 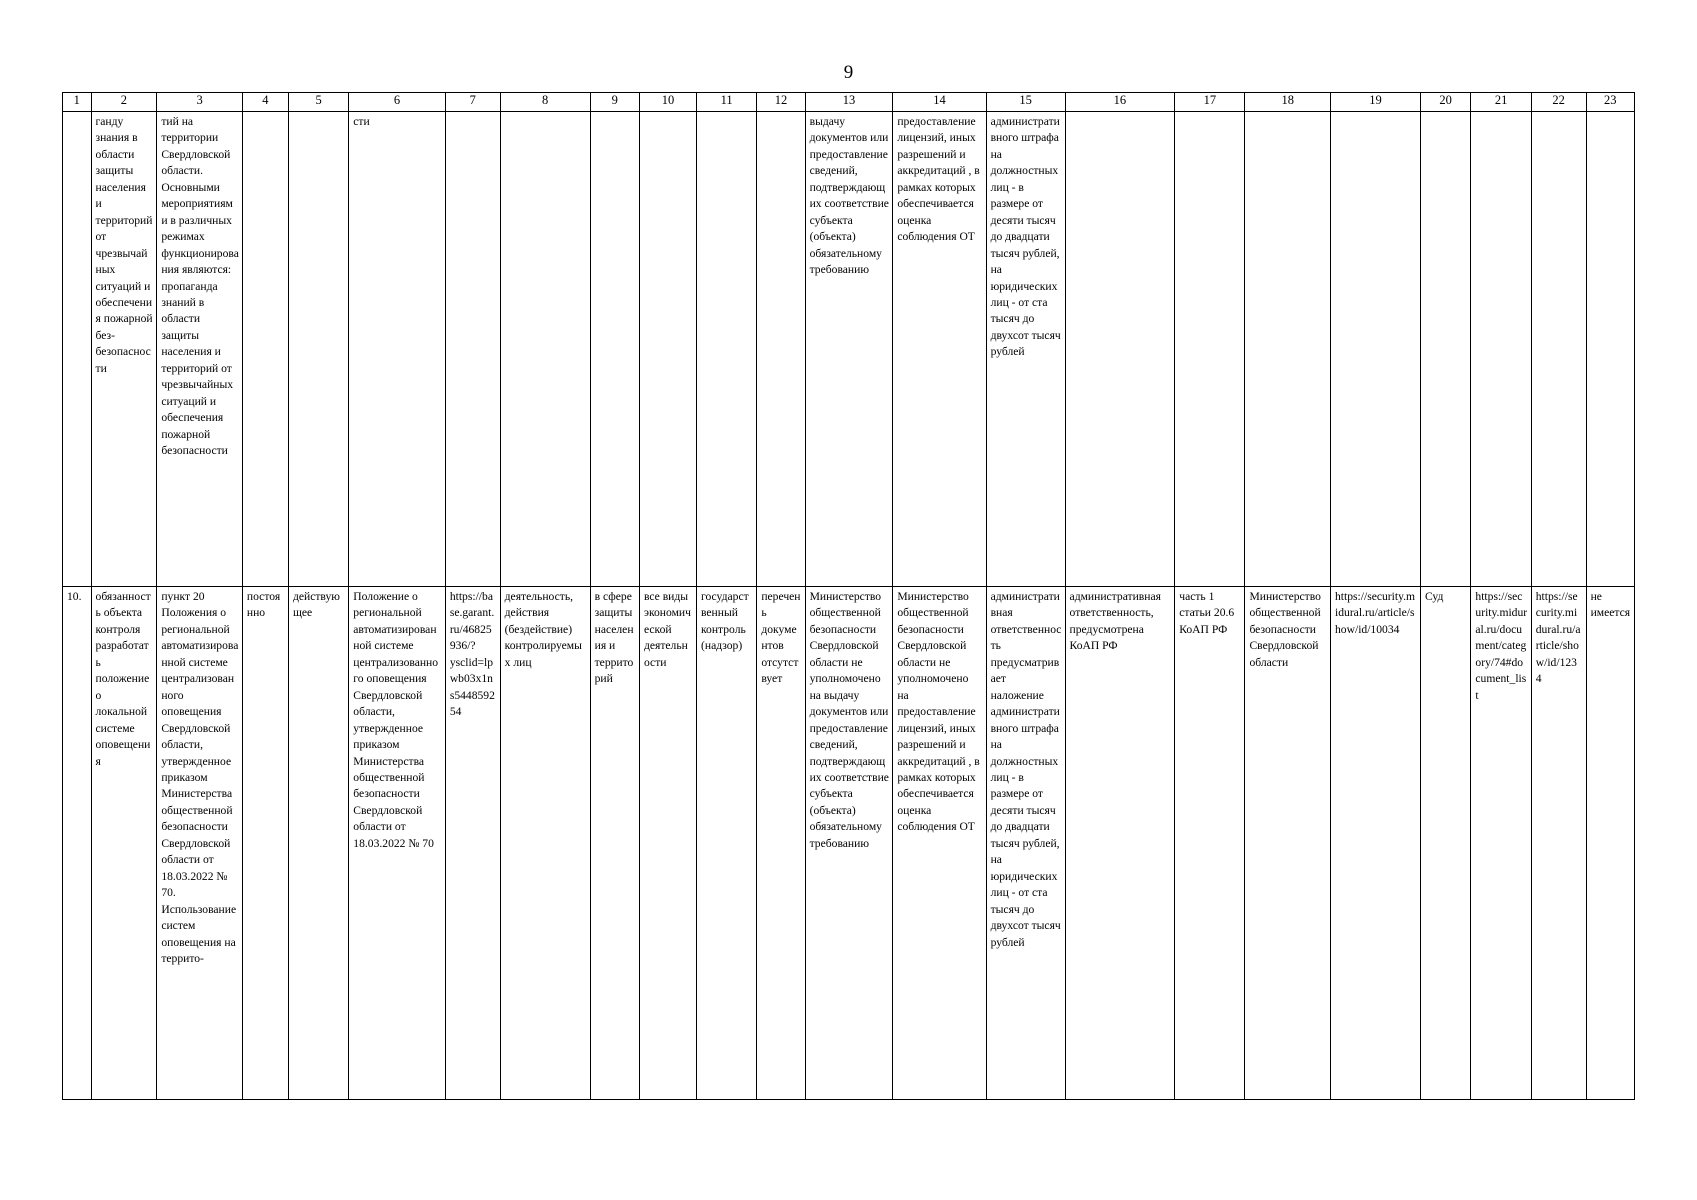 What do you see at coordinates (472, 102) in the screenshot?
I see `col-header-7: 7` at bounding box center [472, 102].